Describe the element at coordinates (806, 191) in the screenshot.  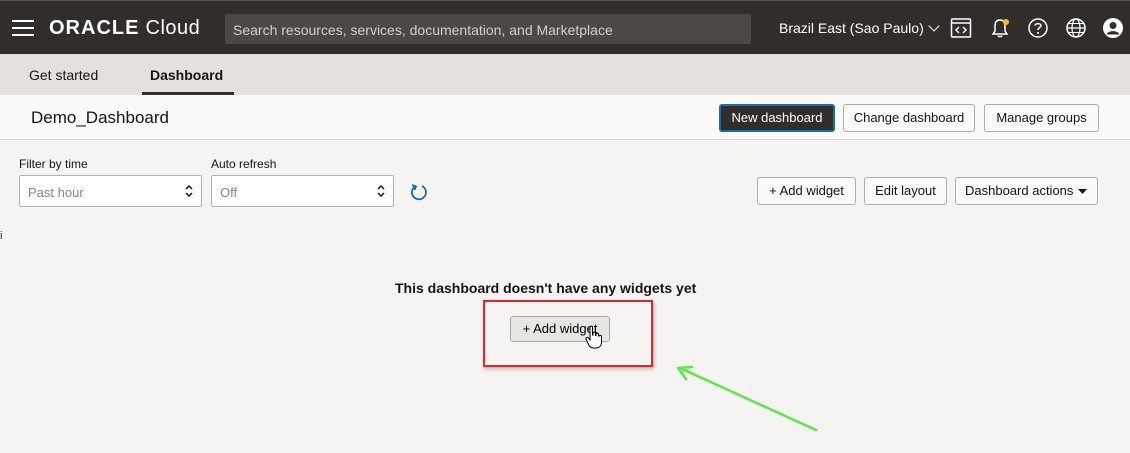
I see `add-widget-button: + Add widget` at that location.